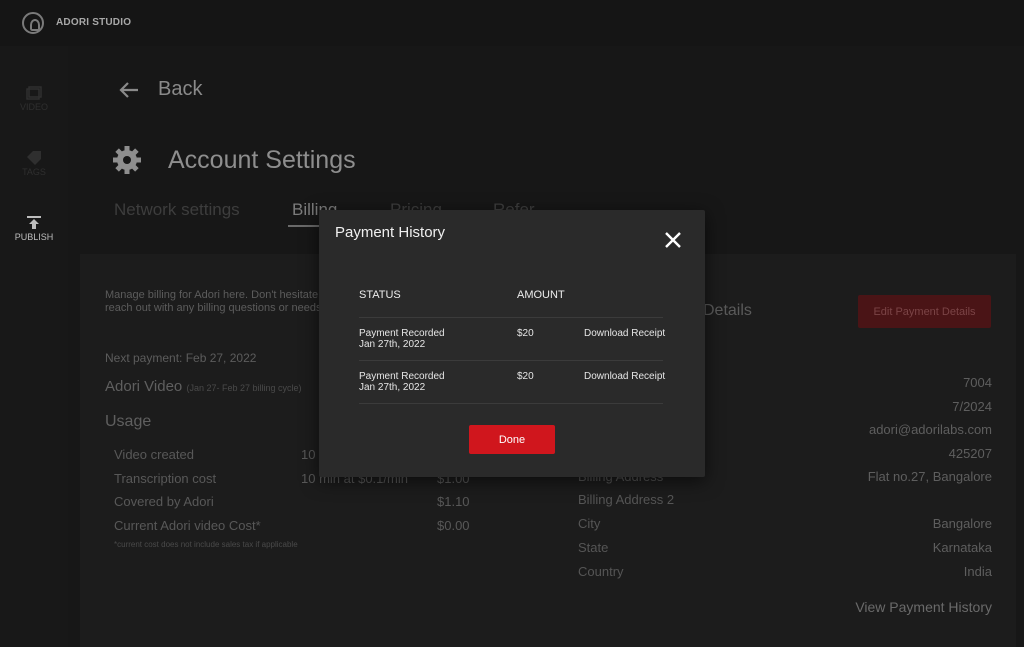 The width and height of the screenshot is (1024, 647). What do you see at coordinates (601, 571) in the screenshot?
I see `country-label: Country` at bounding box center [601, 571].